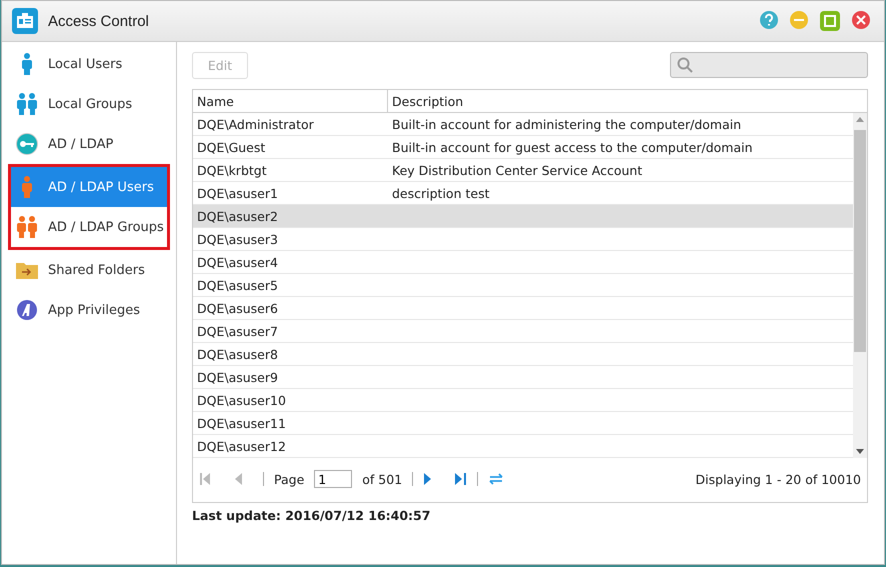 Image resolution: width=886 pixels, height=567 pixels. I want to click on table-row: DQE\asuser9, so click(523, 377).